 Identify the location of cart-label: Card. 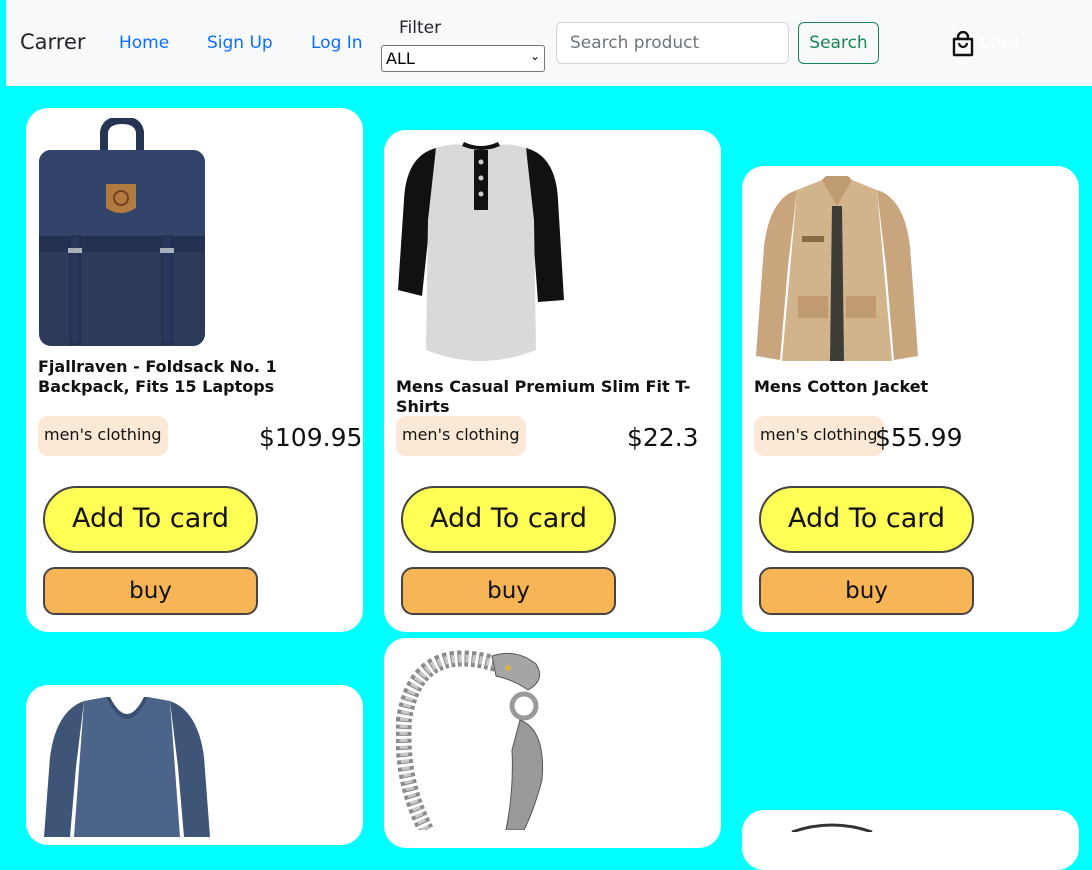
(999, 43).